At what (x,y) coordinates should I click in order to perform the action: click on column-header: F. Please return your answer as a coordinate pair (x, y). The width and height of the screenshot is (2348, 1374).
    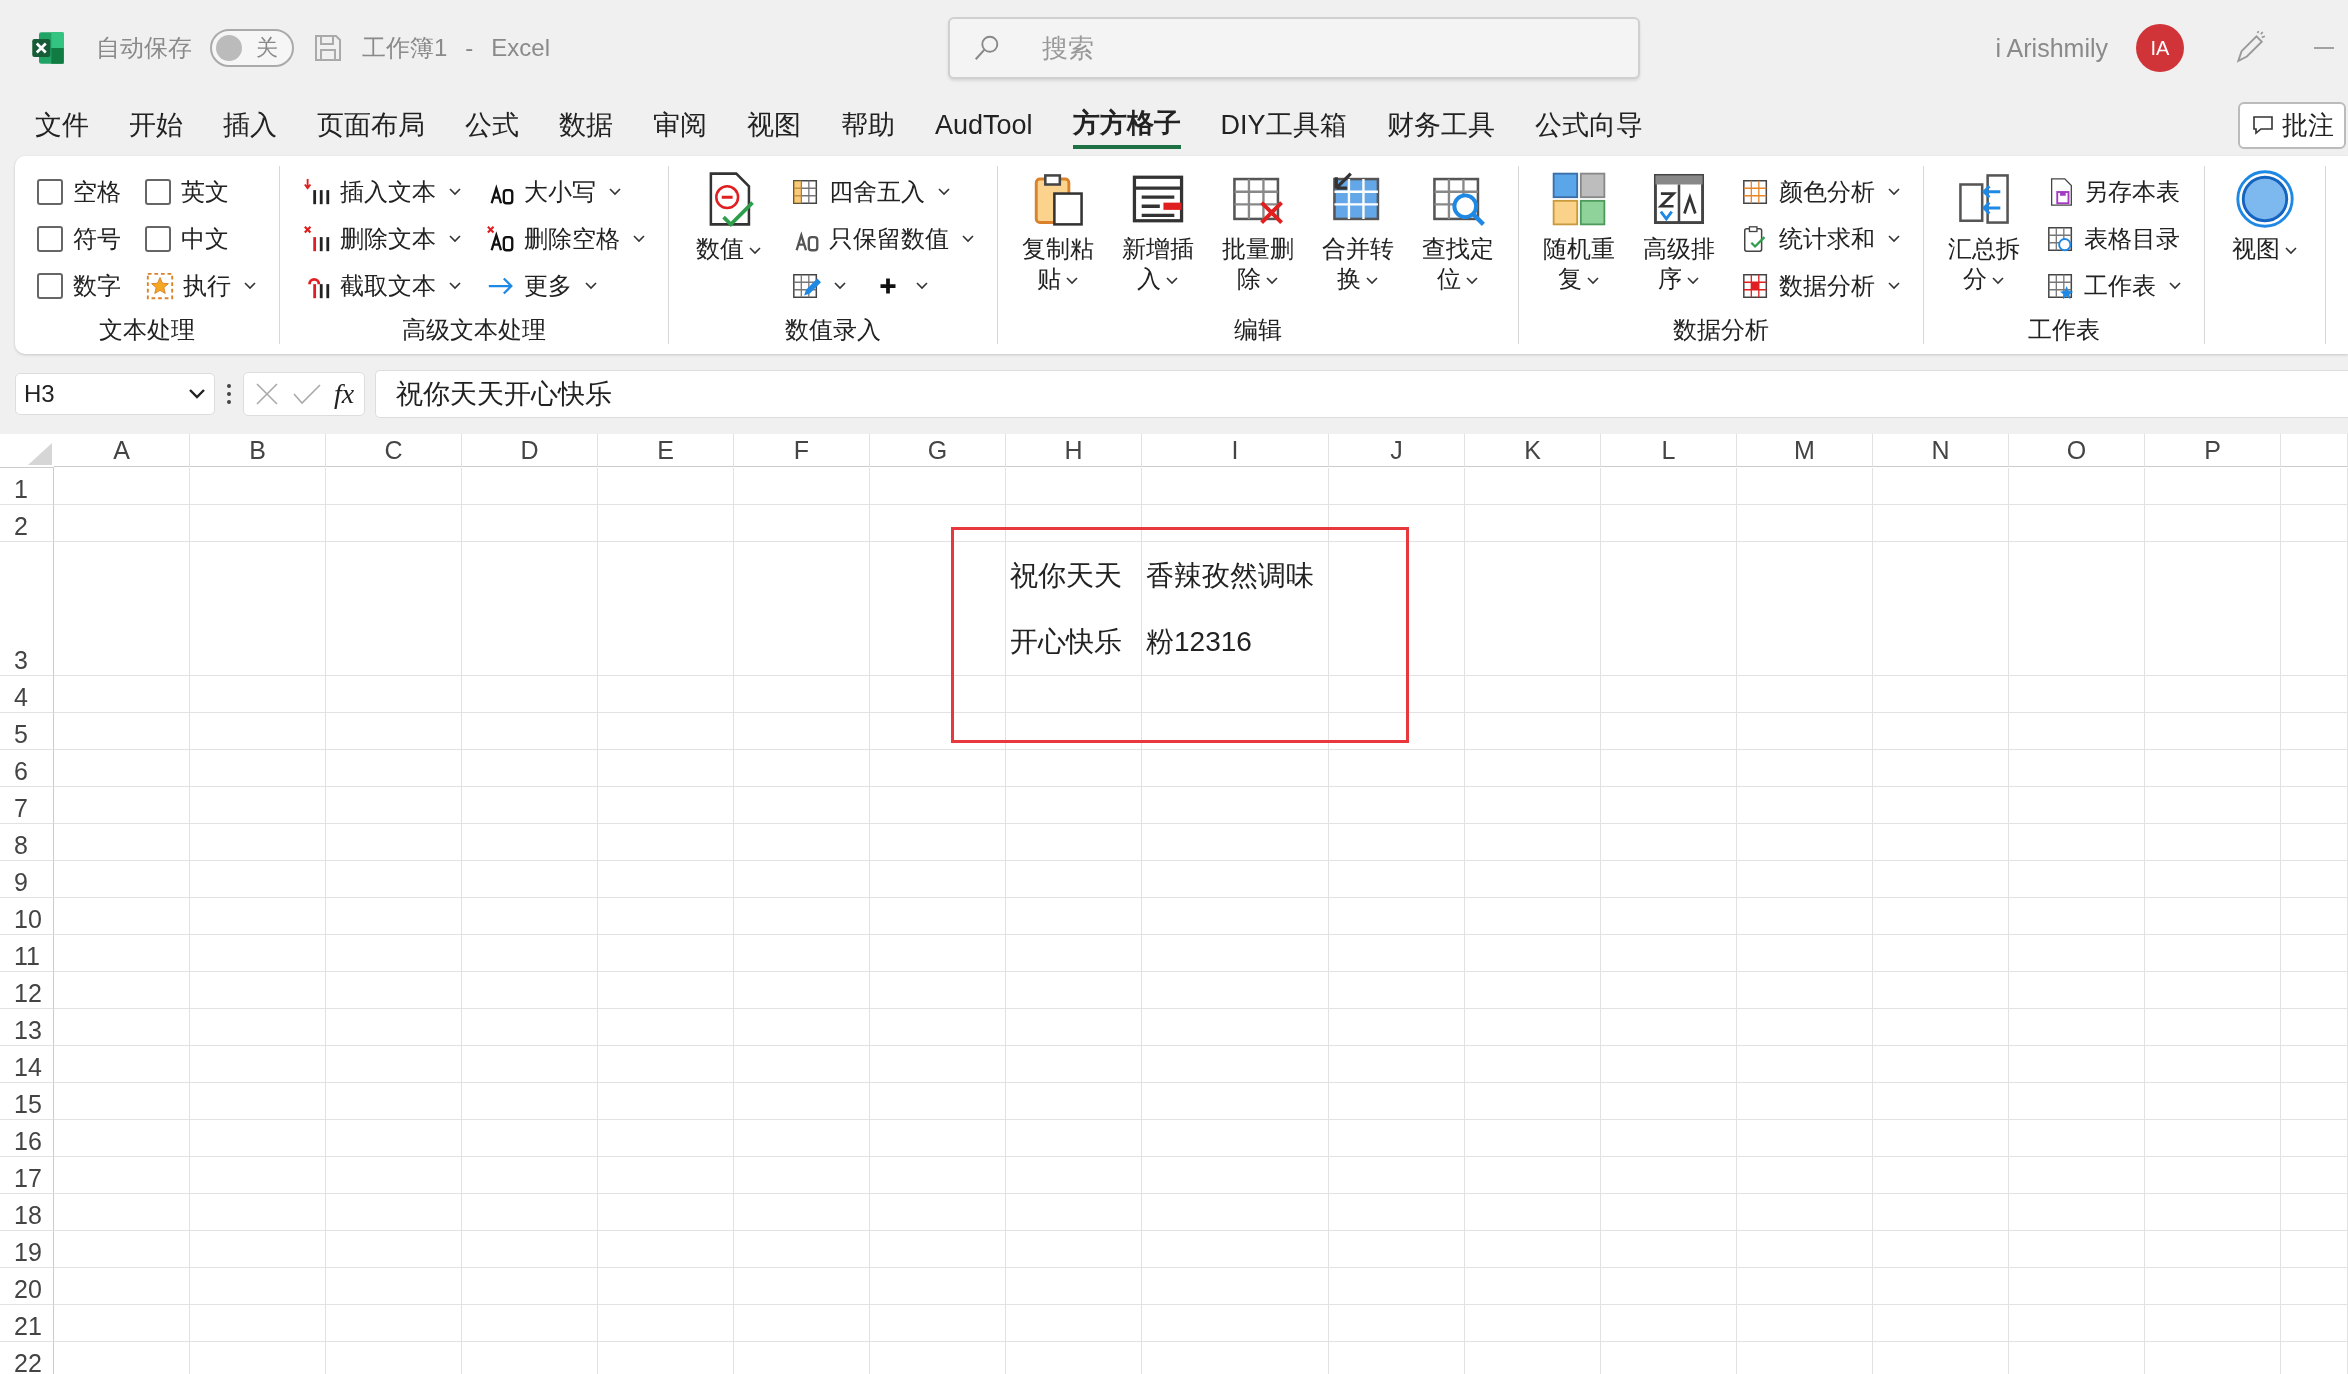
    Looking at the image, I should click on (802, 450).